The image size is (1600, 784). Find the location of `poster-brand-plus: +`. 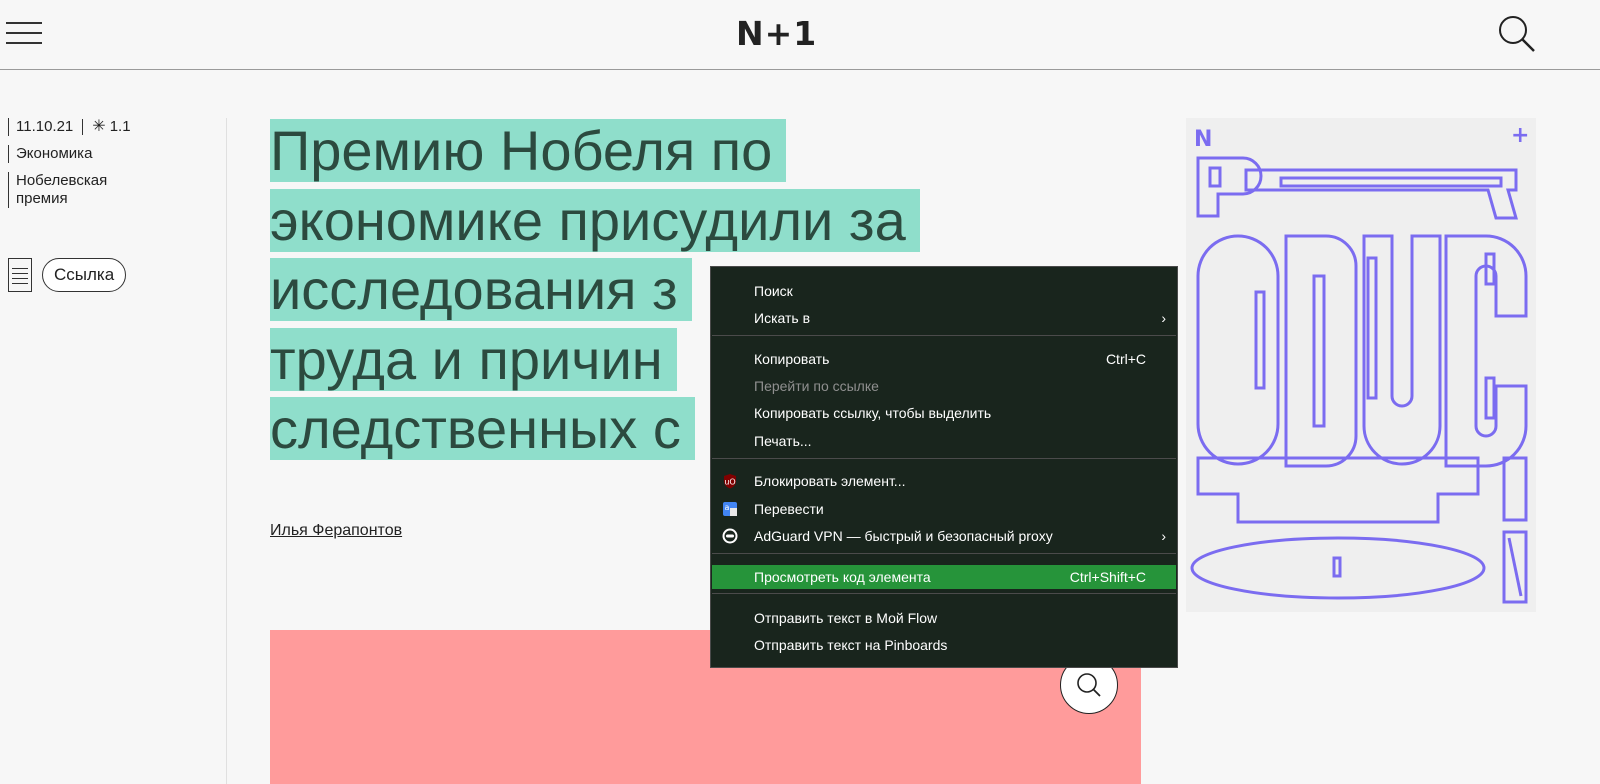

poster-brand-plus: + is located at coordinates (1520, 135).